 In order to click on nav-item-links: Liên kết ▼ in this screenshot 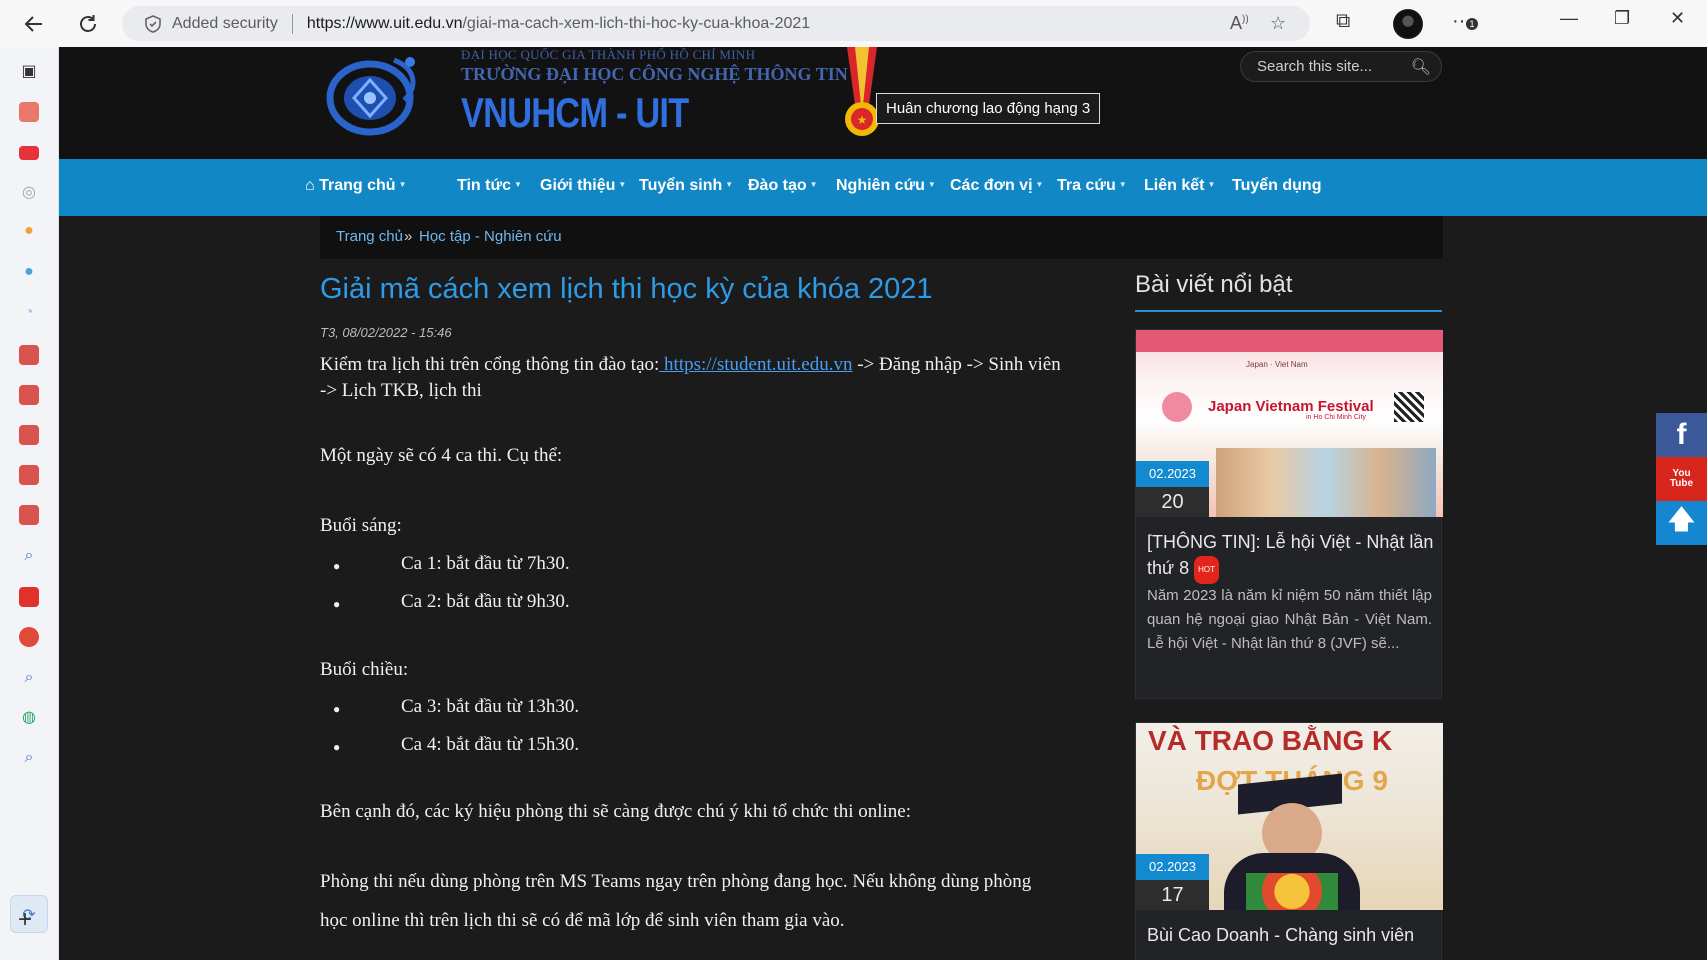, I will do `click(1179, 186)`.